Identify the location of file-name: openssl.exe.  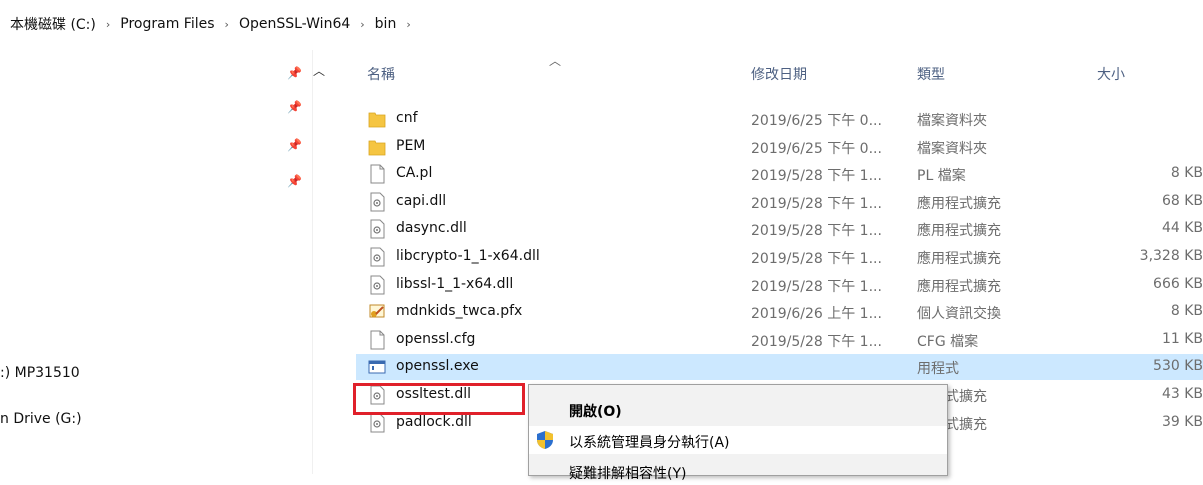
(437, 366).